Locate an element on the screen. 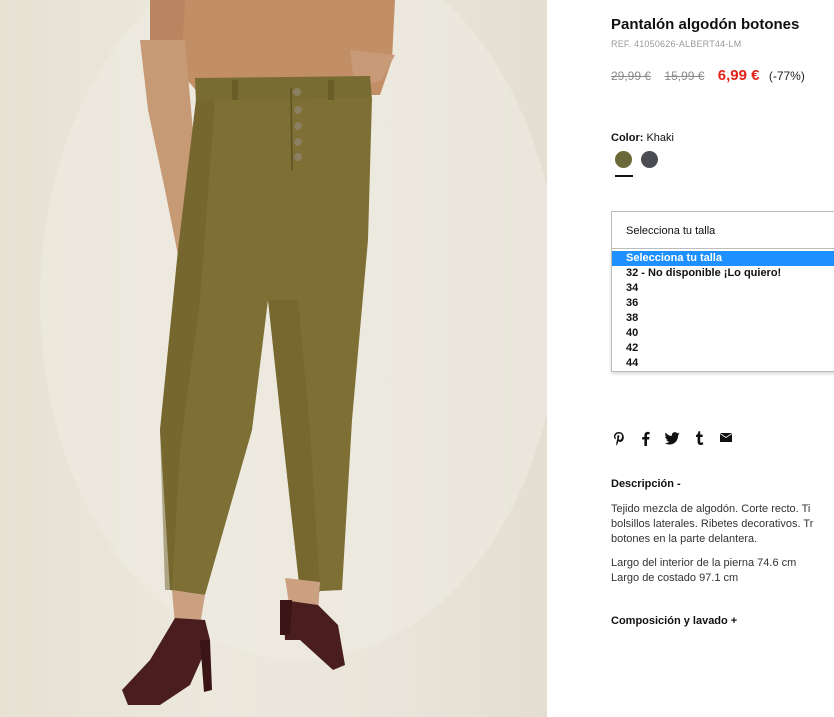  tumblr-icon is located at coordinates (699, 438).